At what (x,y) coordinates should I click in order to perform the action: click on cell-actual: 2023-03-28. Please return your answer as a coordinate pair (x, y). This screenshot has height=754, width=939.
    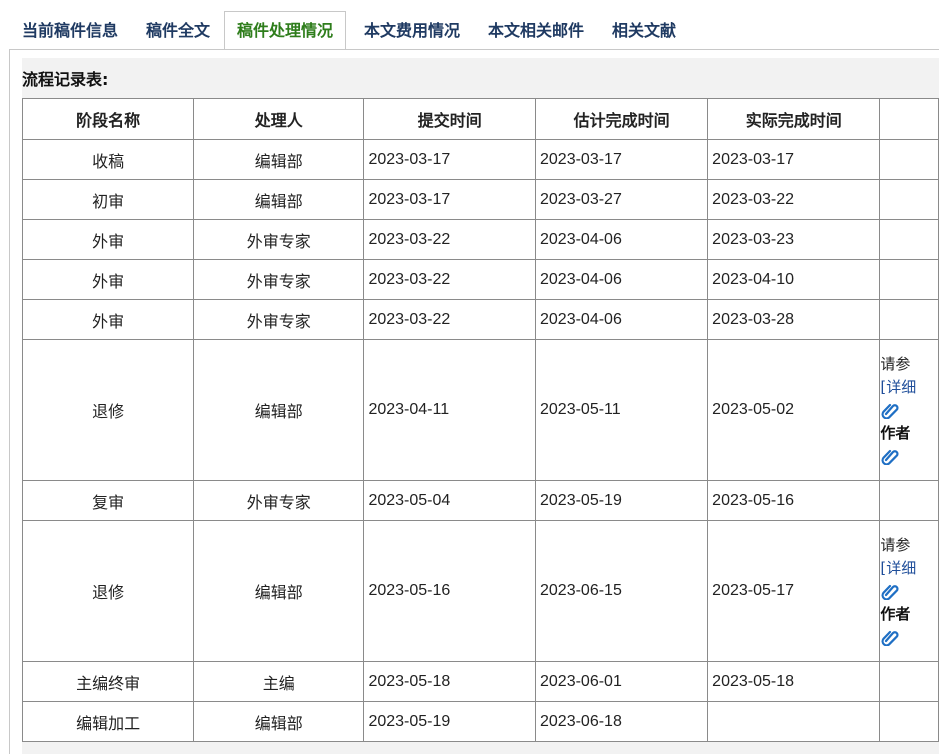
    Looking at the image, I should click on (794, 319).